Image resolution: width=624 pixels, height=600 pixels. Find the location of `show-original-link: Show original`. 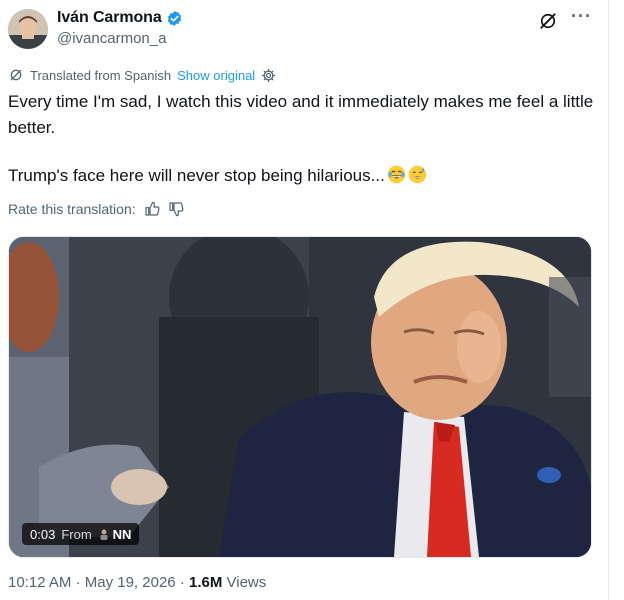

show-original-link: Show original is located at coordinates (216, 75).